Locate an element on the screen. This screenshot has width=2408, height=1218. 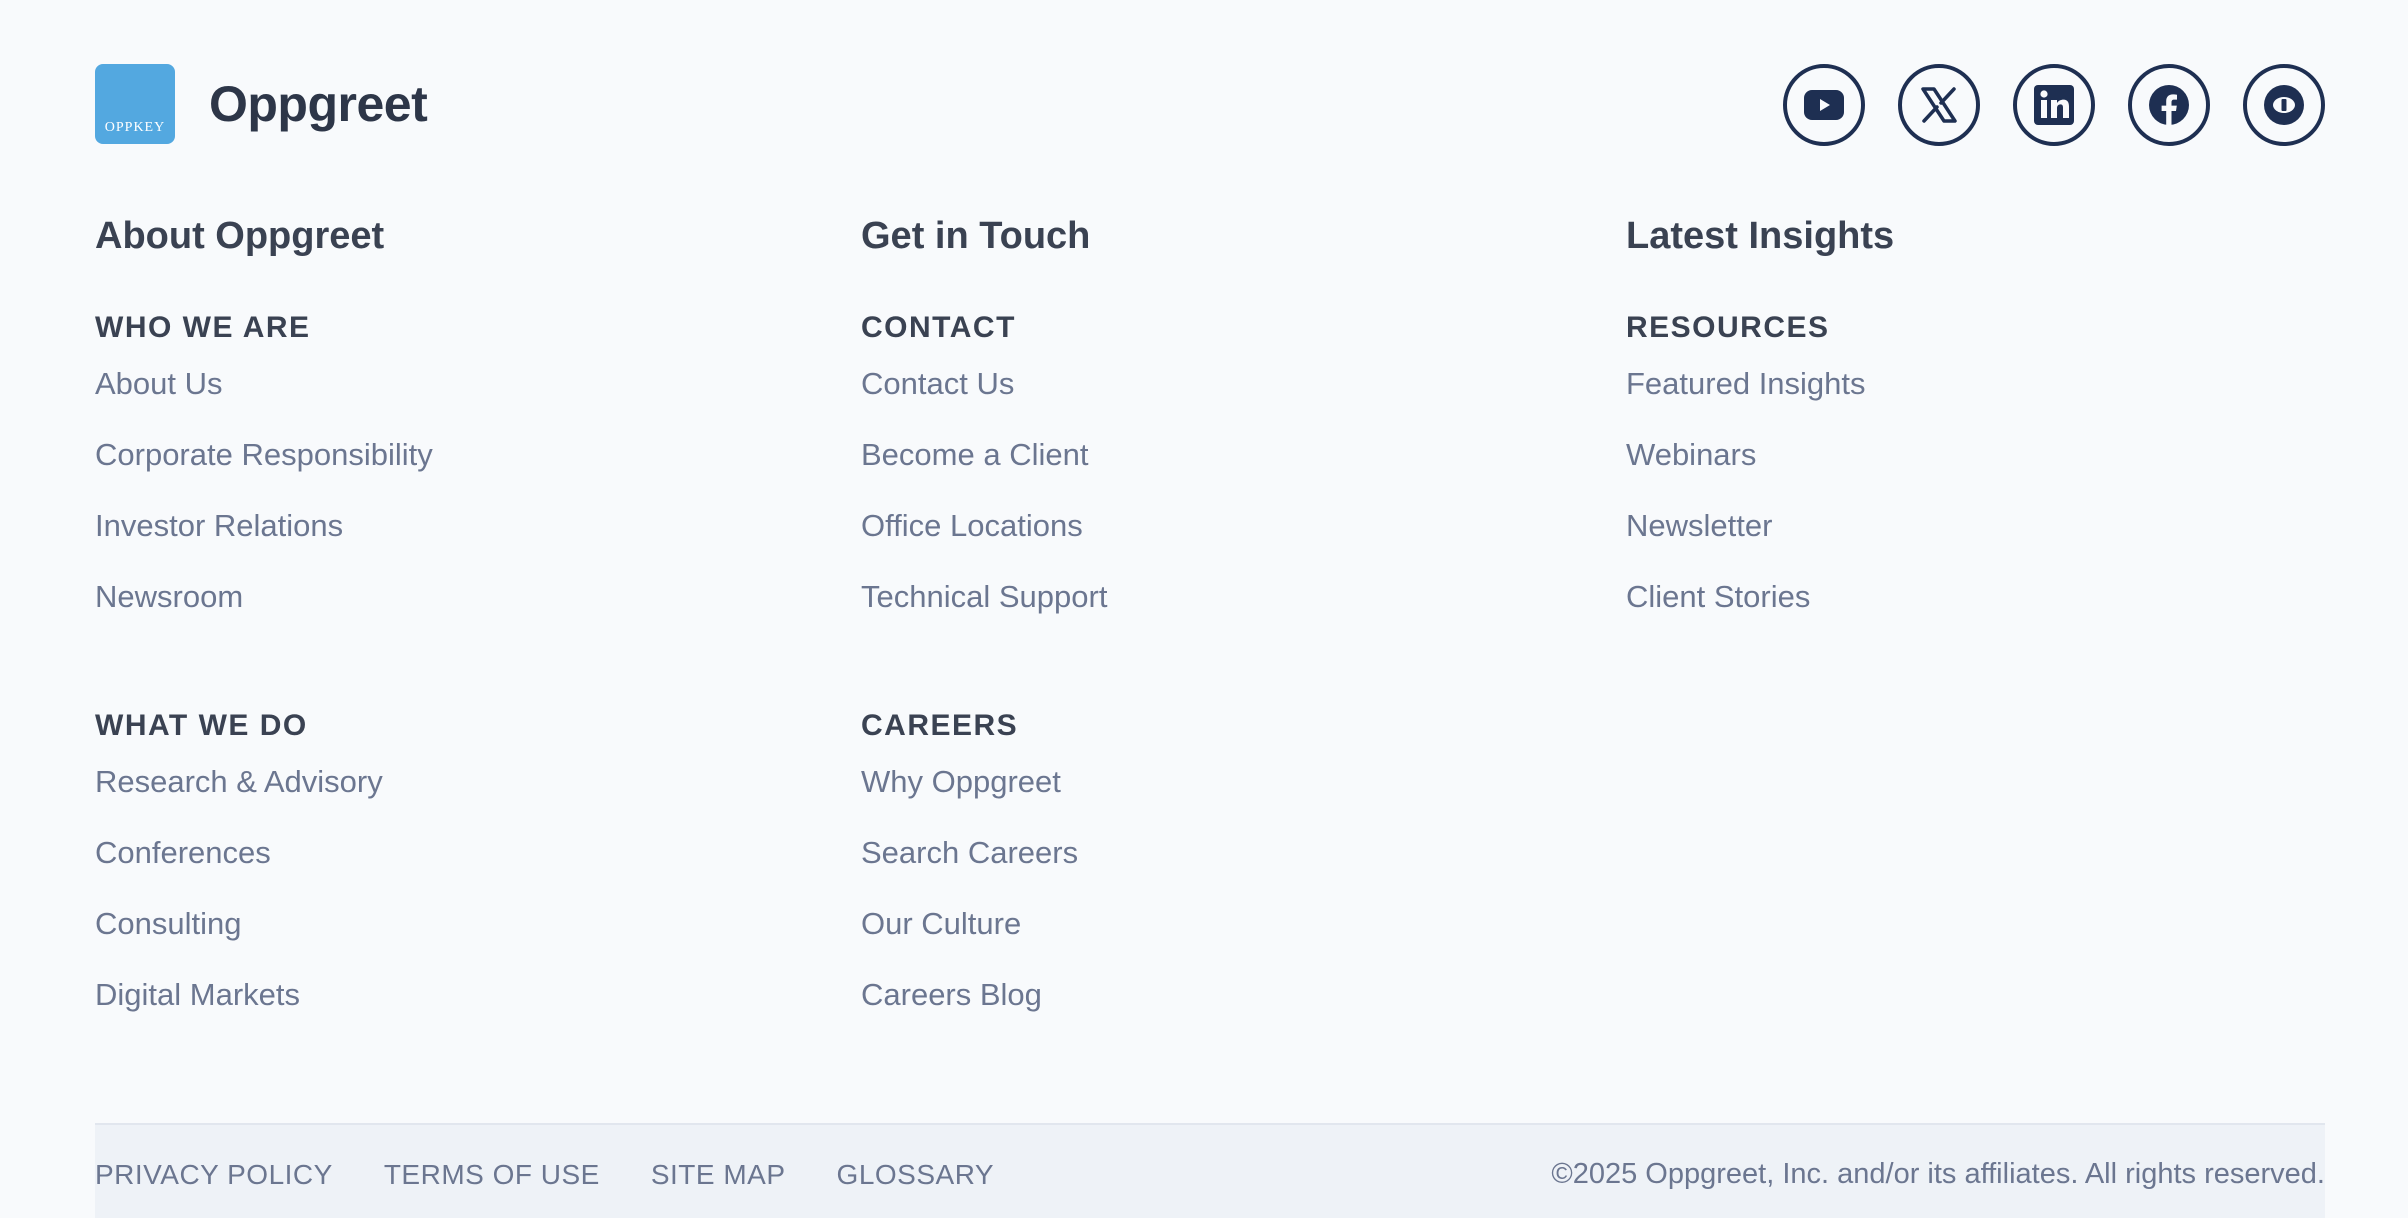
brand-logo: OPPKEY is located at coordinates (135, 104).